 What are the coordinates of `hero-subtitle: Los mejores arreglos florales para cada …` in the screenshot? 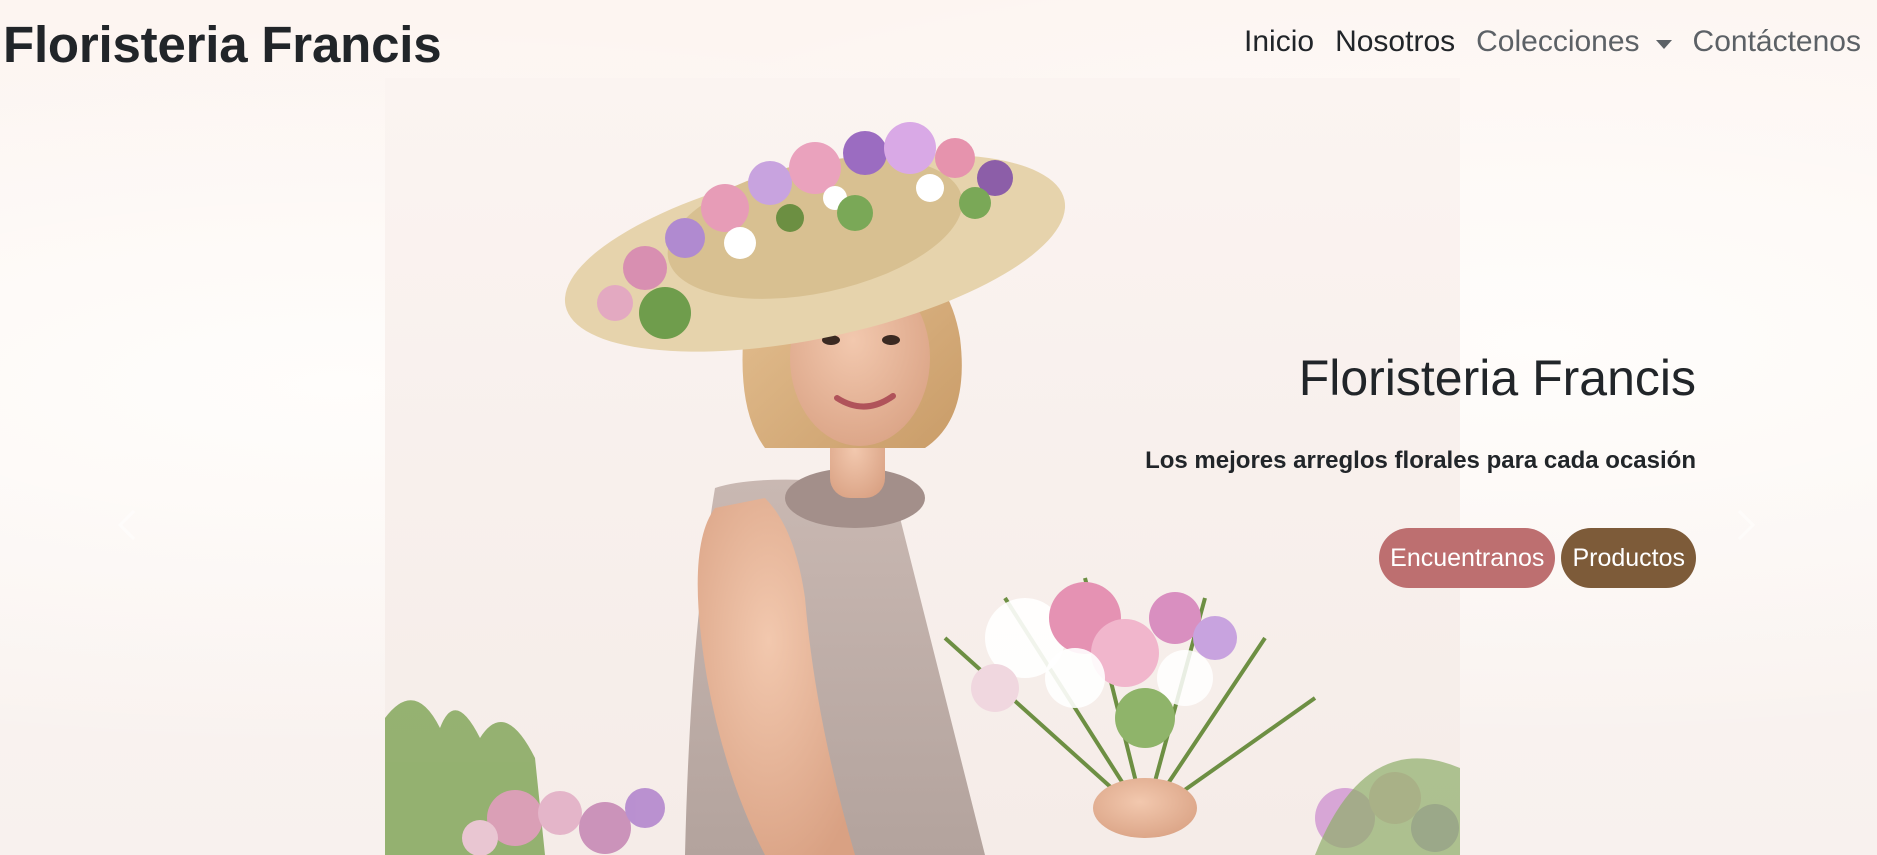 It's located at (1420, 460).